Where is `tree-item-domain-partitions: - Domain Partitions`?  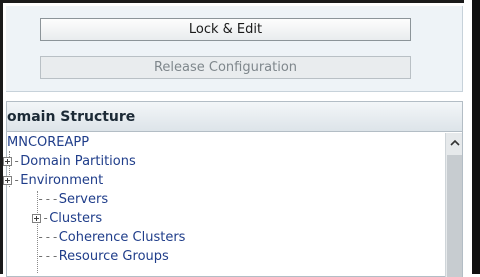 tree-item-domain-partitions: - Domain Partitions is located at coordinates (69, 161).